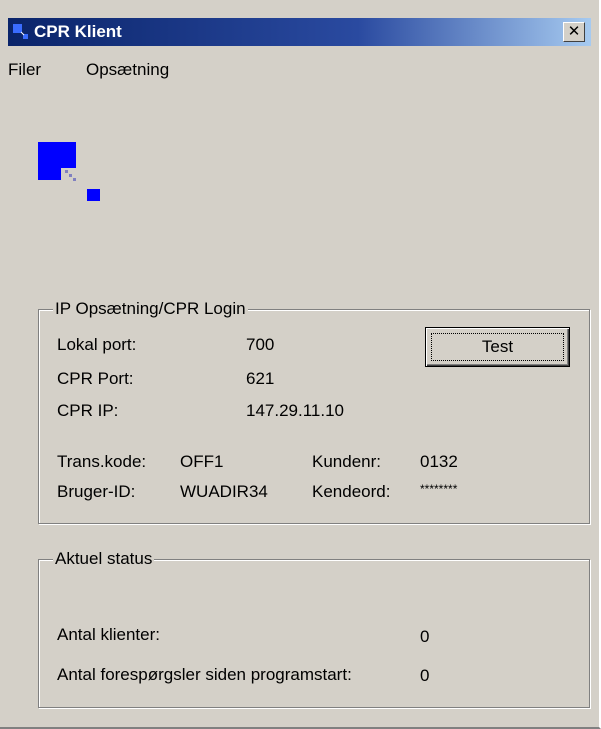  Describe the element at coordinates (425, 675) in the screenshot. I see `antal-forespoergsler-value: 0` at that location.